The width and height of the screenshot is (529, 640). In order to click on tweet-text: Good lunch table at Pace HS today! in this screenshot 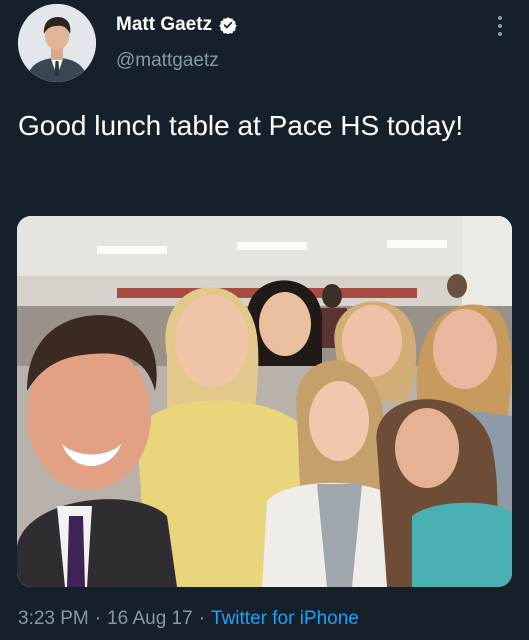, I will do `click(241, 125)`.